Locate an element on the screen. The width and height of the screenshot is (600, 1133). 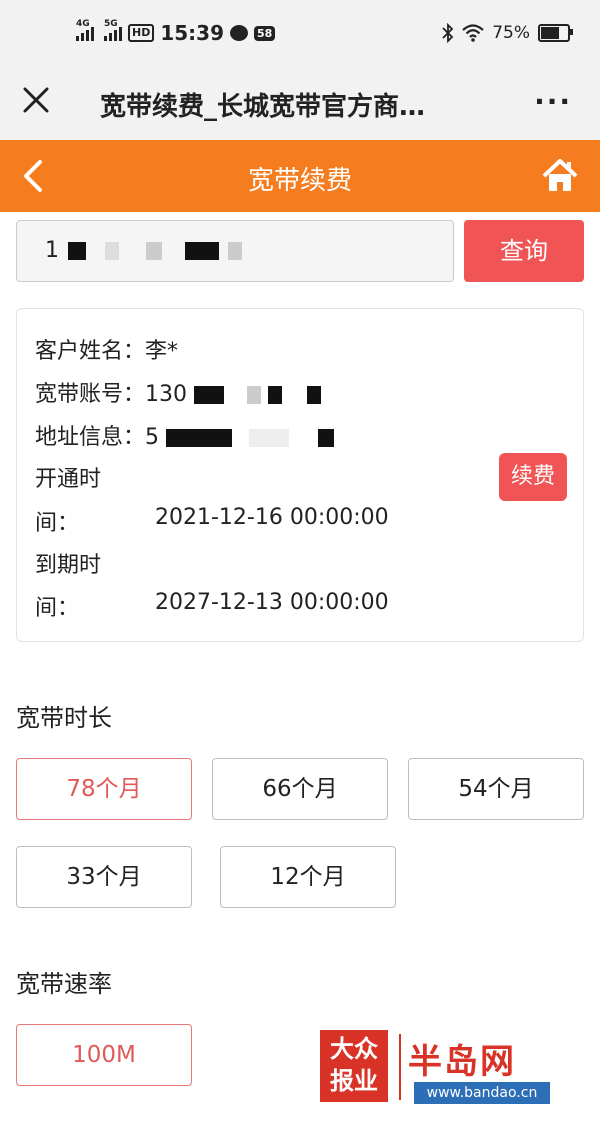
speed-option-100m: 100M is located at coordinates (104, 1055).